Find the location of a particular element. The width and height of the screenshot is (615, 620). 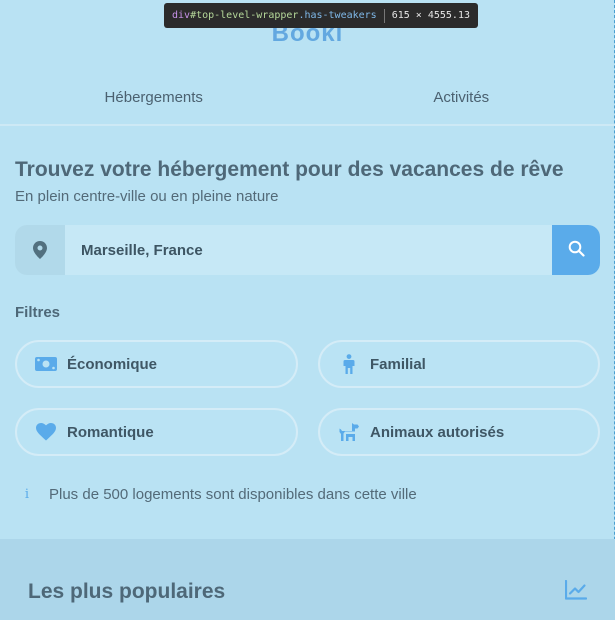

tooltip-size: 615 × 4555.13 is located at coordinates (430, 15).